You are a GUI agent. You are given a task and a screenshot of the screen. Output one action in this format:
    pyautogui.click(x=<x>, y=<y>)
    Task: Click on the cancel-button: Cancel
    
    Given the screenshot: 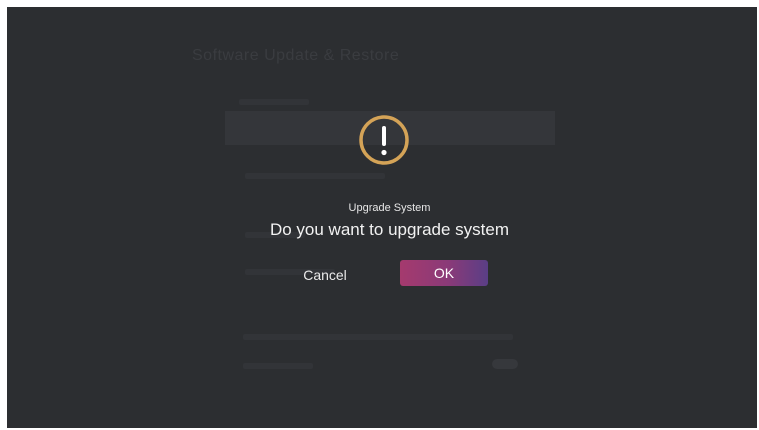 What is the action you would take?
    pyautogui.click(x=325, y=275)
    